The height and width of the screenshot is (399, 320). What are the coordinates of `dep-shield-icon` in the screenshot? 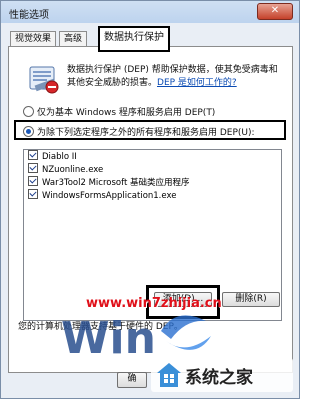 It's located at (44, 80).